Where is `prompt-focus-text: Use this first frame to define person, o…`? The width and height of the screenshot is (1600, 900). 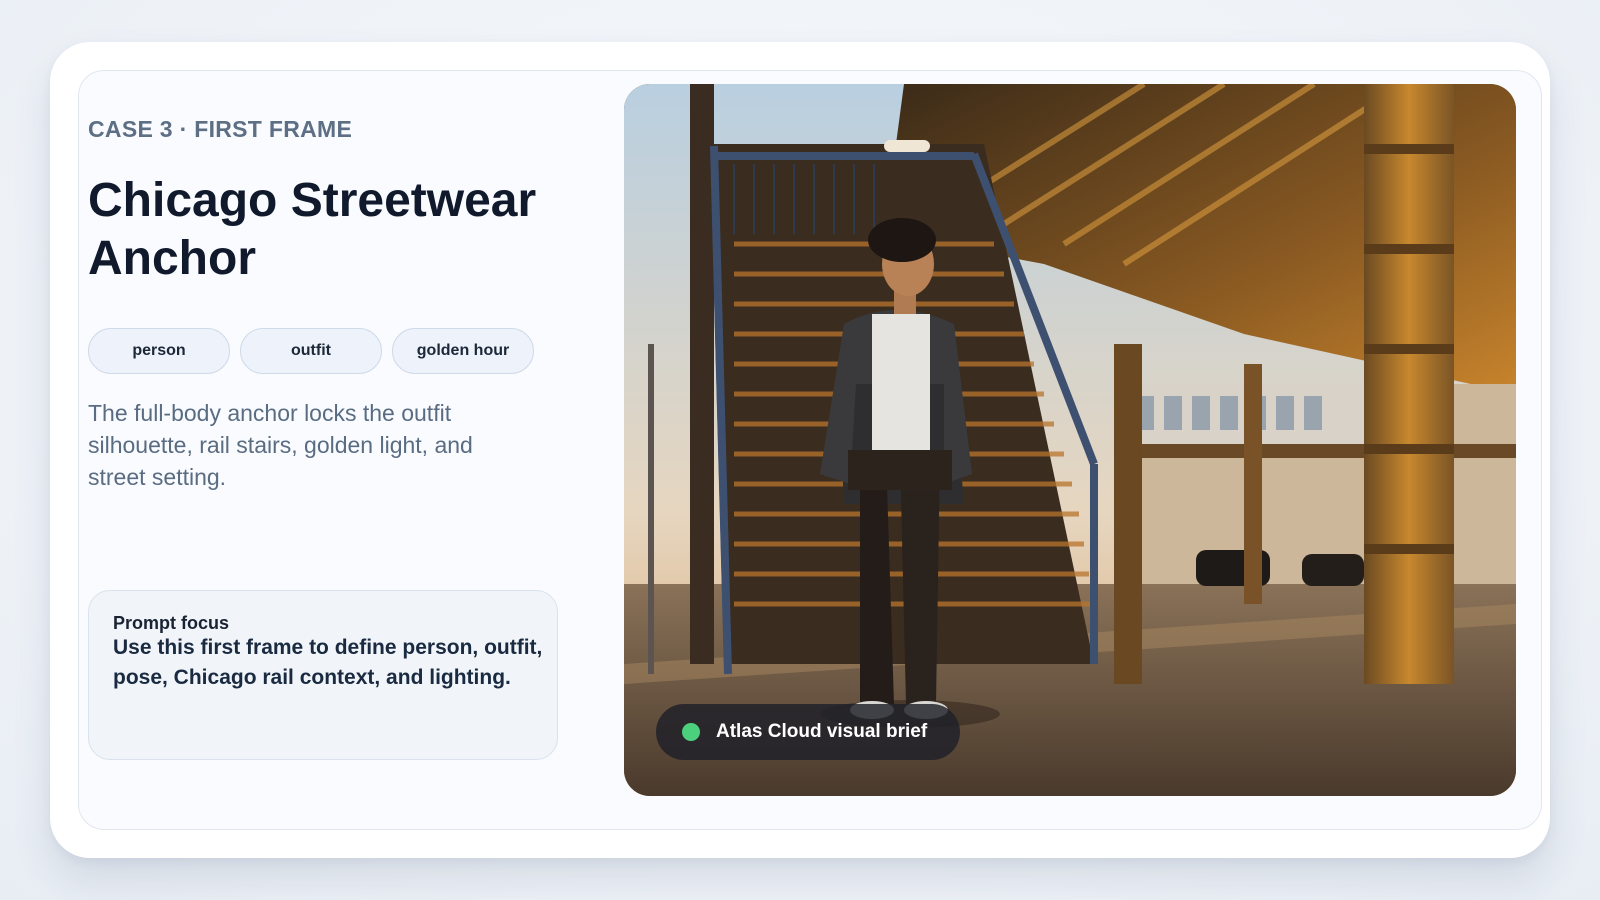
prompt-focus-text: Use this first frame to define person, o… is located at coordinates (328, 662).